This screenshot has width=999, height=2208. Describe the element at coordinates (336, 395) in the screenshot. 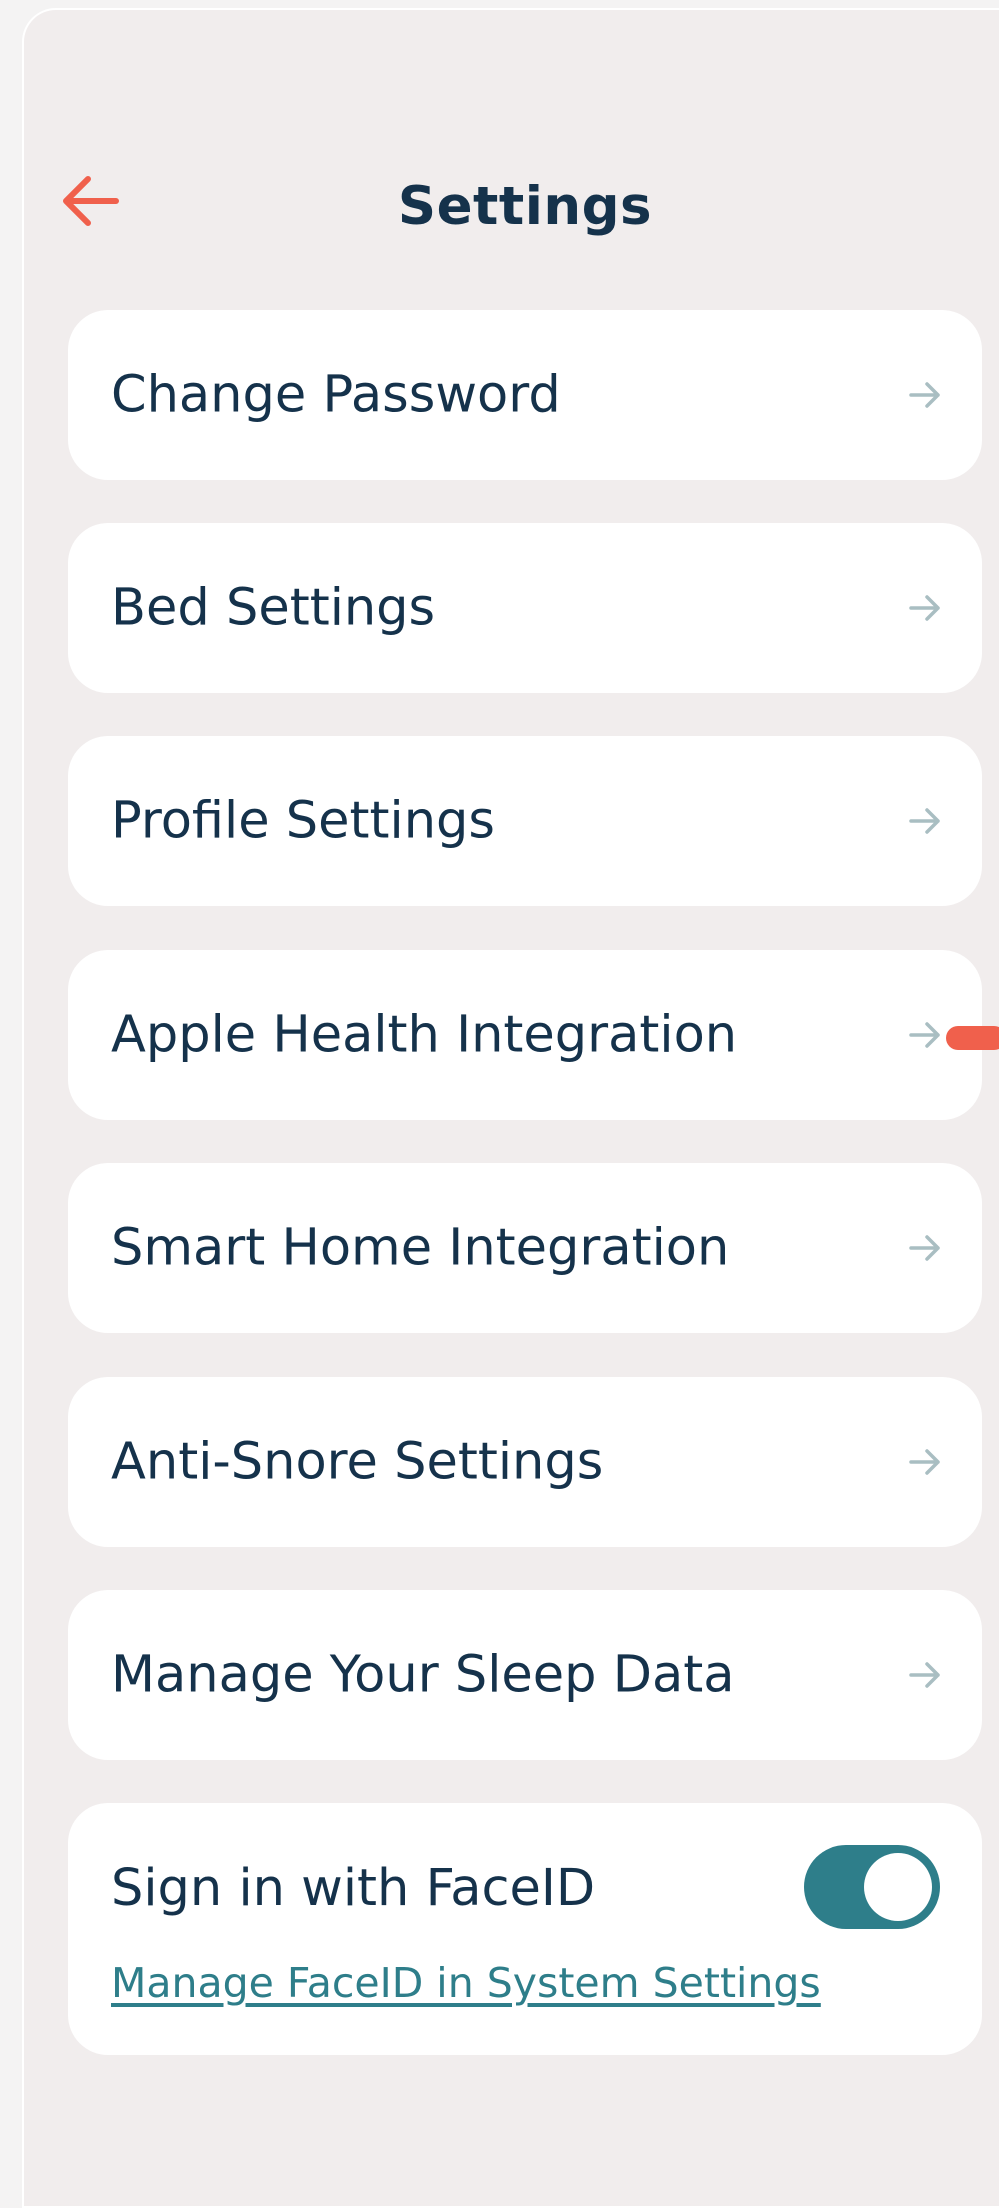

I see `menu-item-label: Change Password` at that location.